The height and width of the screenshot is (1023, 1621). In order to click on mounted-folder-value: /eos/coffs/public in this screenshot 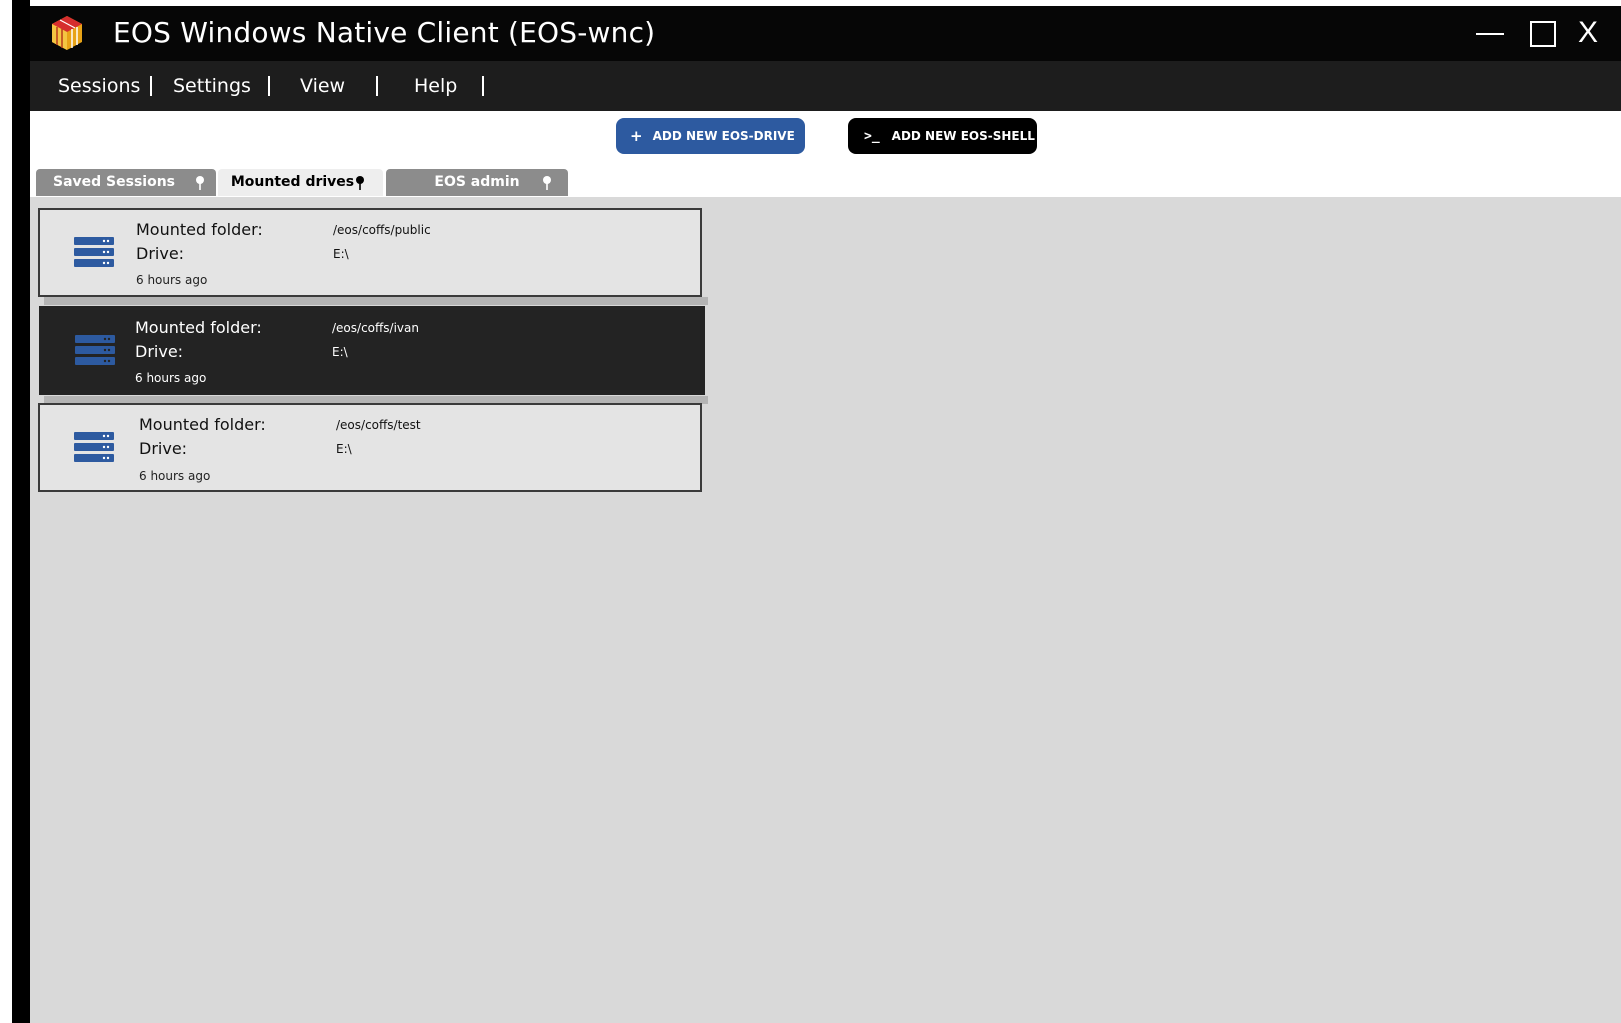, I will do `click(382, 230)`.